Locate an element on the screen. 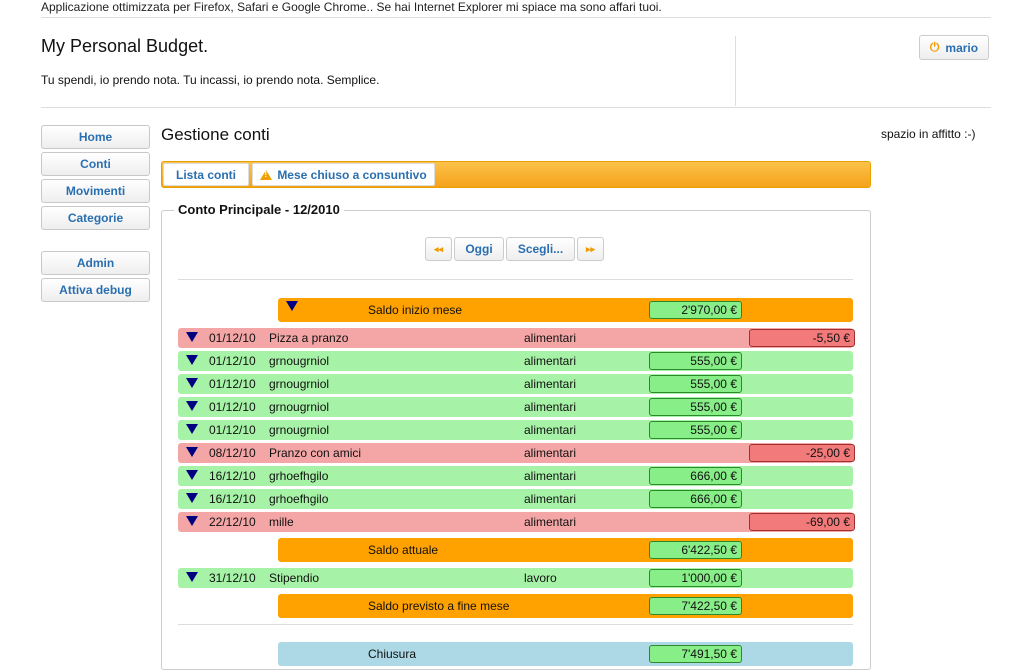 This screenshot has width=1032, height=670. movement-desc: mille is located at coordinates (281, 522).